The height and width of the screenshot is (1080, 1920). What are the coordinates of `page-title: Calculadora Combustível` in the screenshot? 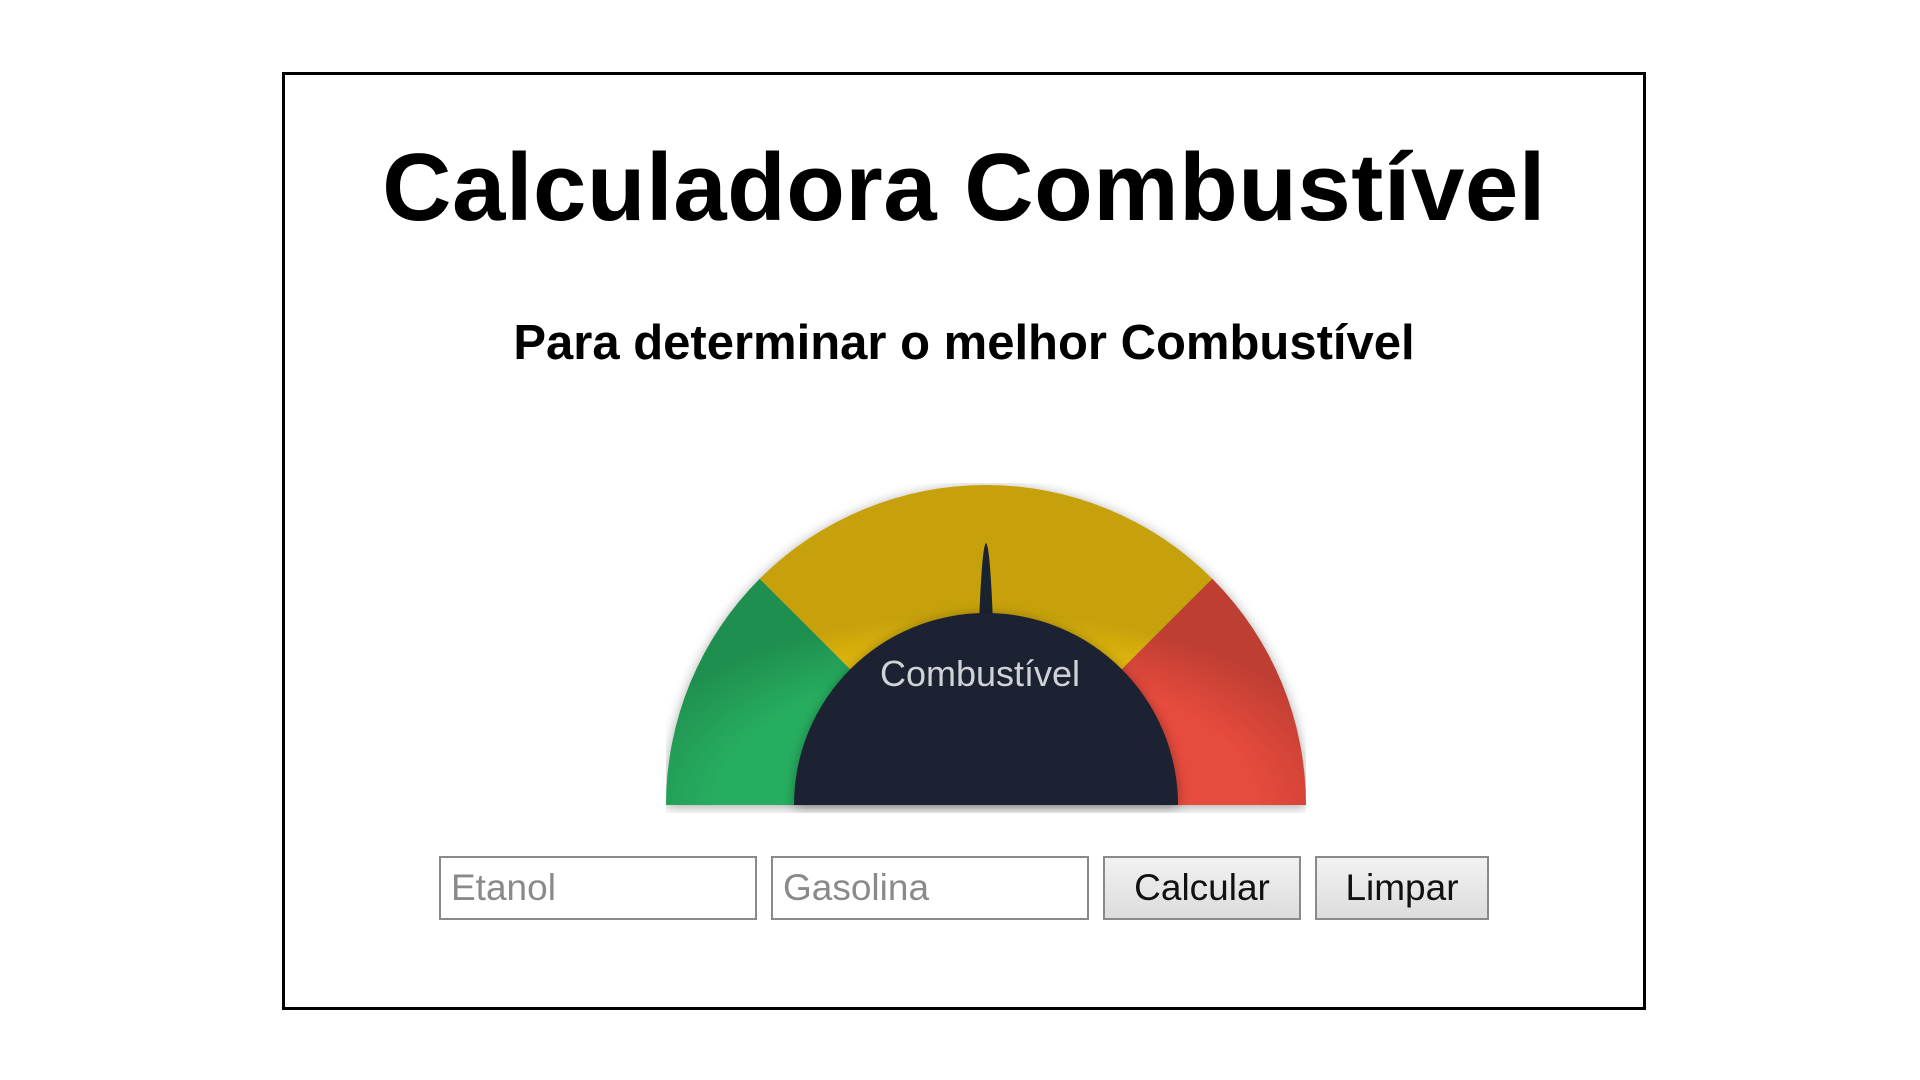 It's located at (964, 187).